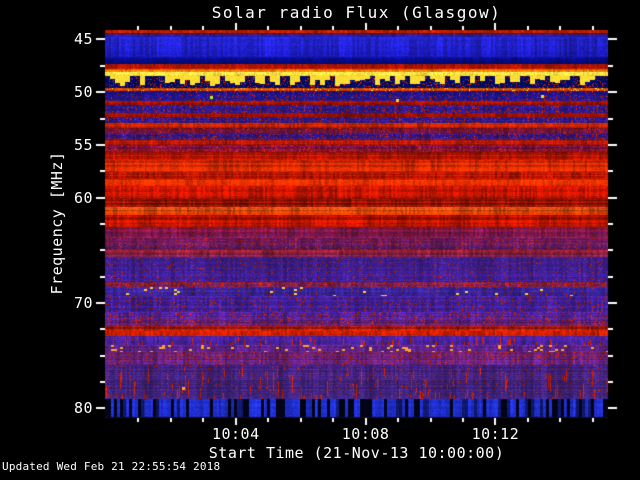  What do you see at coordinates (83, 144) in the screenshot?
I see `y-tick-label: 55` at bounding box center [83, 144].